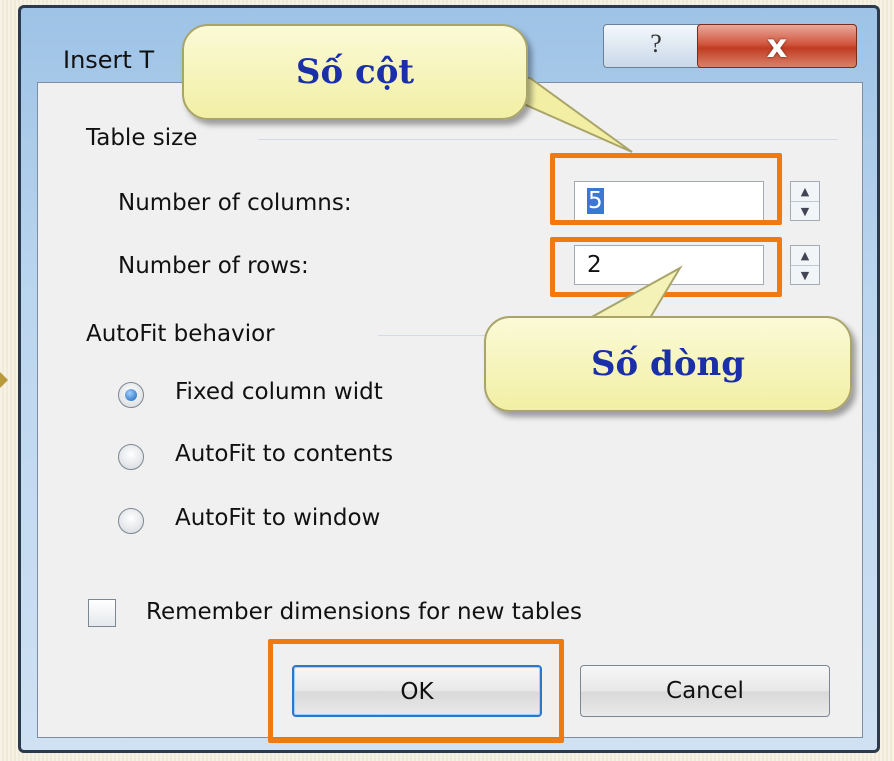 This screenshot has height=761, width=894. I want to click on callout-columns: Số cột, so click(355, 72).